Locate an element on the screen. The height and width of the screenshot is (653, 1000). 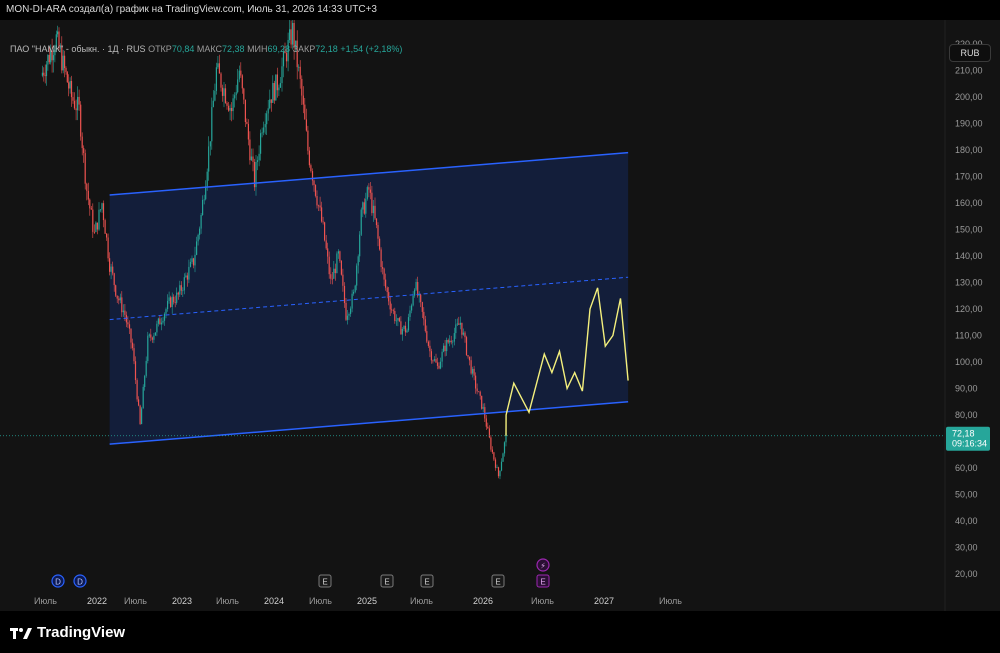
price-tick-label: 200,00 is located at coordinates (969, 97).